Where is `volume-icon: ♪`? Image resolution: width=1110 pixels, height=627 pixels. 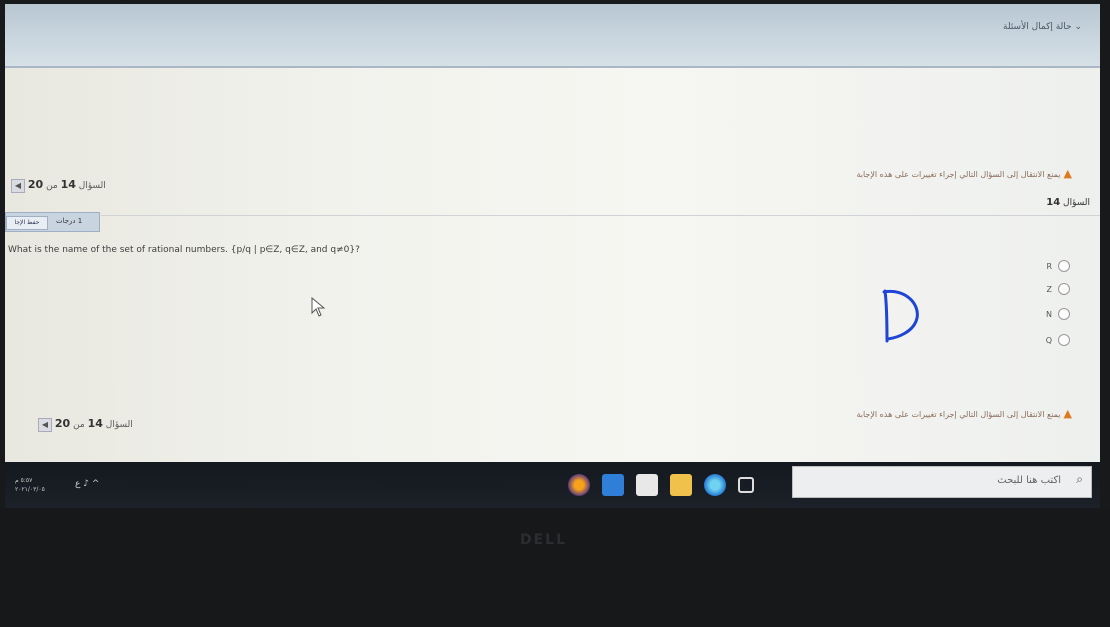
volume-icon: ♪ is located at coordinates (86, 484).